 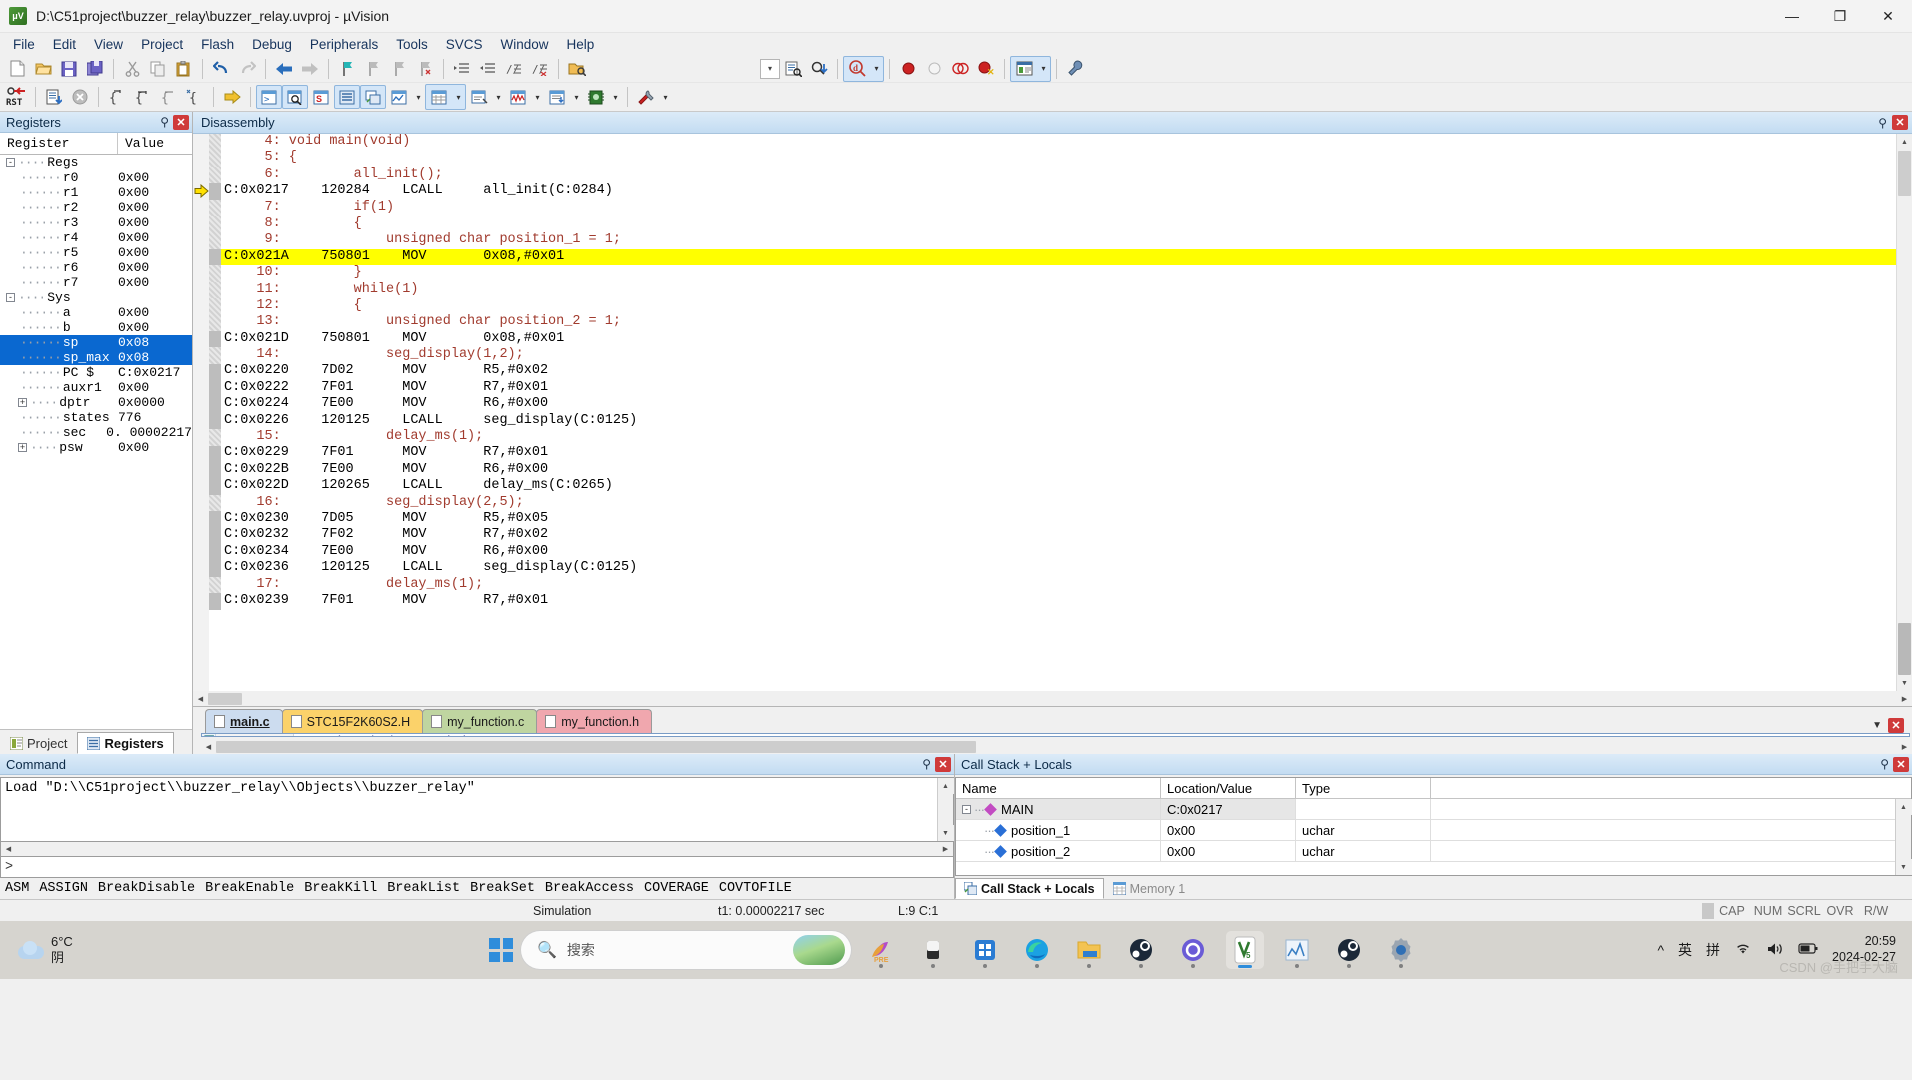 What do you see at coordinates (96, 342) in the screenshot?
I see `register-row: ······ sp 0x08` at bounding box center [96, 342].